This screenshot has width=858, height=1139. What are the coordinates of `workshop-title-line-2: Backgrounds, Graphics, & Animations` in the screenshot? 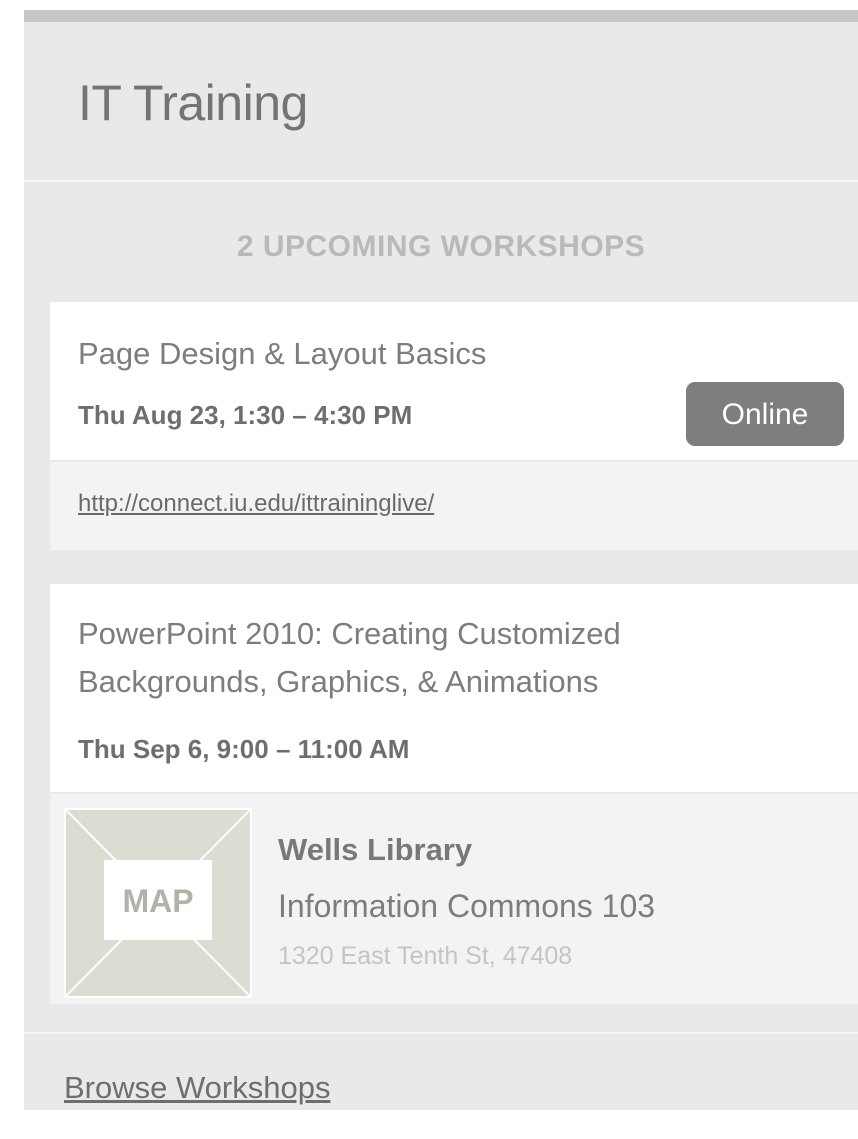 It's located at (338, 682).